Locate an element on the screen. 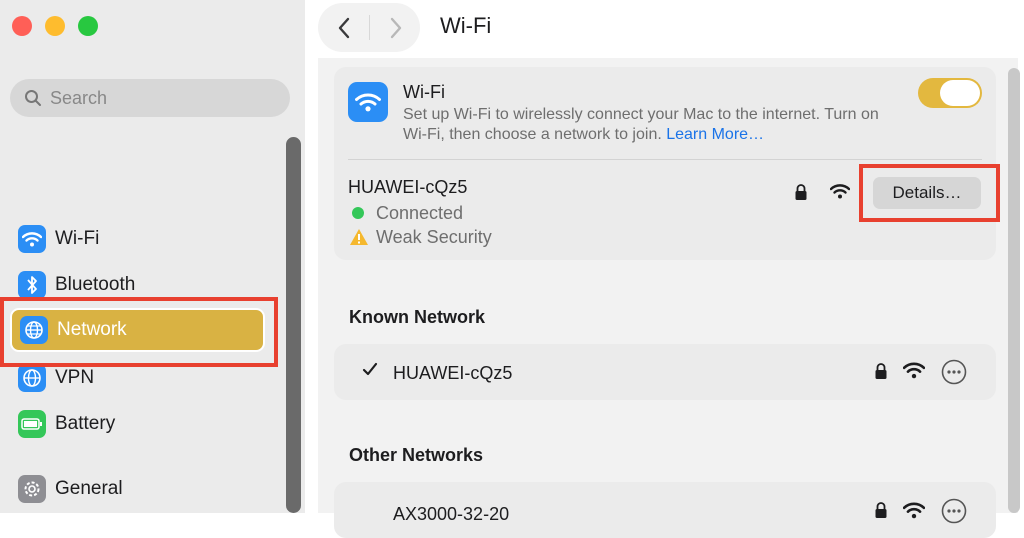 This screenshot has width=1024, height=538. sidebar-item-label: VPN is located at coordinates (75, 377).